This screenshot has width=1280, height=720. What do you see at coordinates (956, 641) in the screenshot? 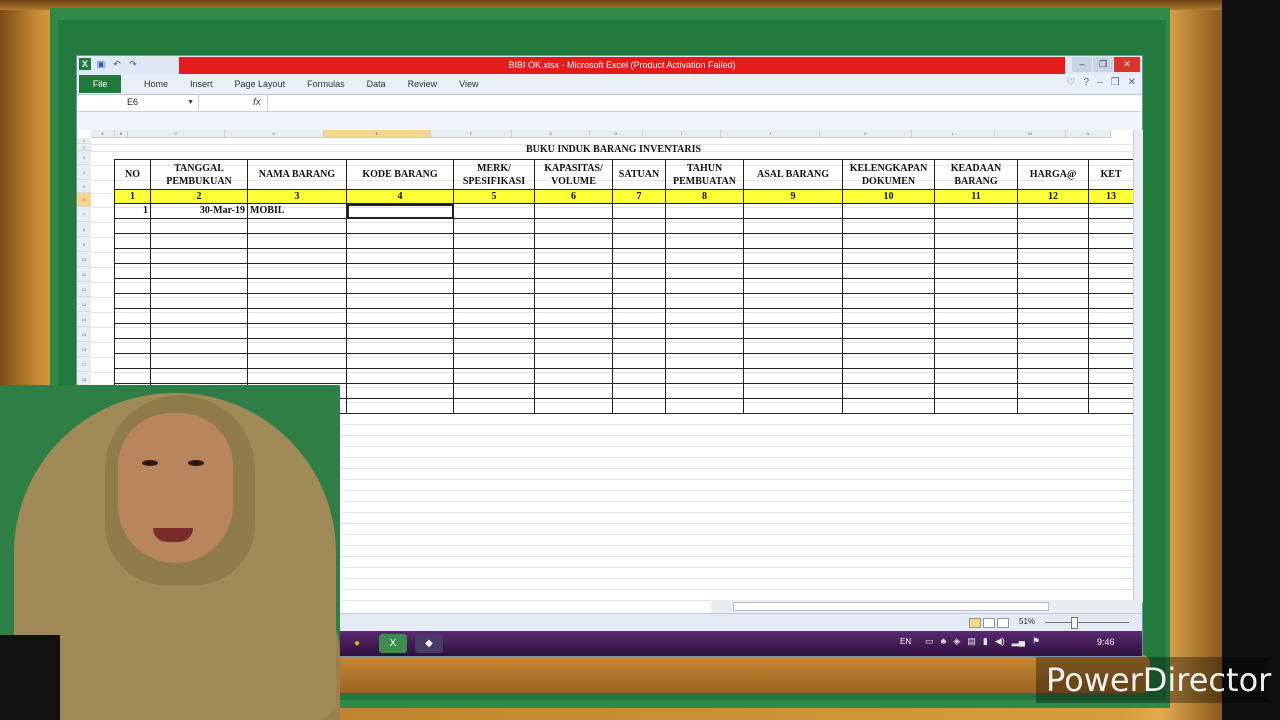
I see `shield-icon: ◈` at bounding box center [956, 641].